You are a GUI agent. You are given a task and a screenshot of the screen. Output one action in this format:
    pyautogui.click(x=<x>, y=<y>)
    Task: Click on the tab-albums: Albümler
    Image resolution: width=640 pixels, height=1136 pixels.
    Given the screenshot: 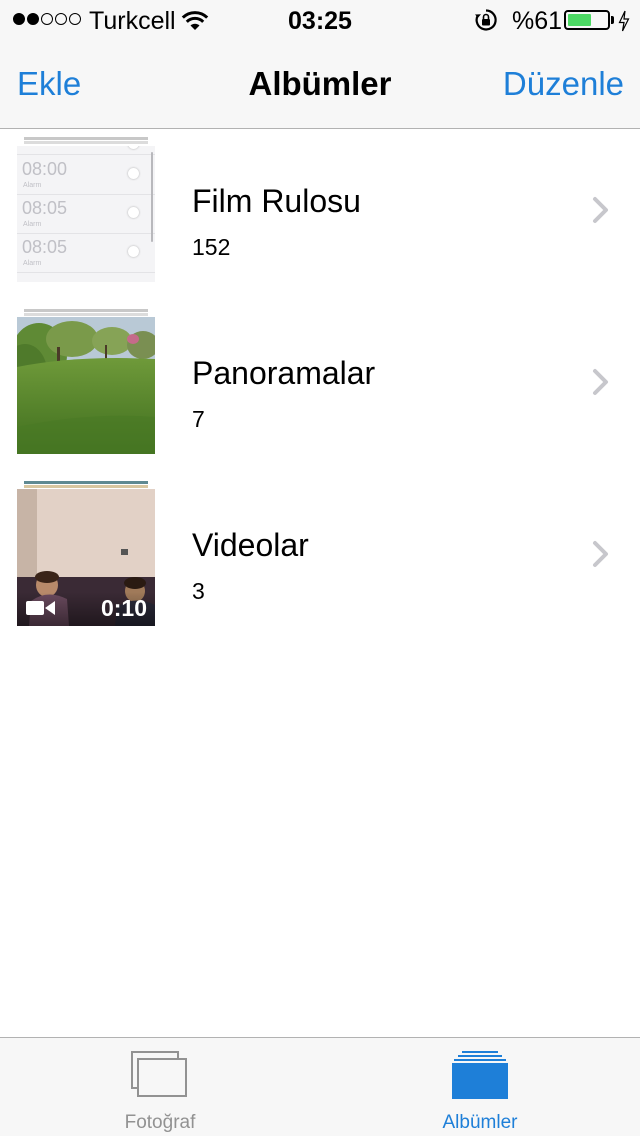 What is the action you would take?
    pyautogui.click(x=480, y=1087)
    